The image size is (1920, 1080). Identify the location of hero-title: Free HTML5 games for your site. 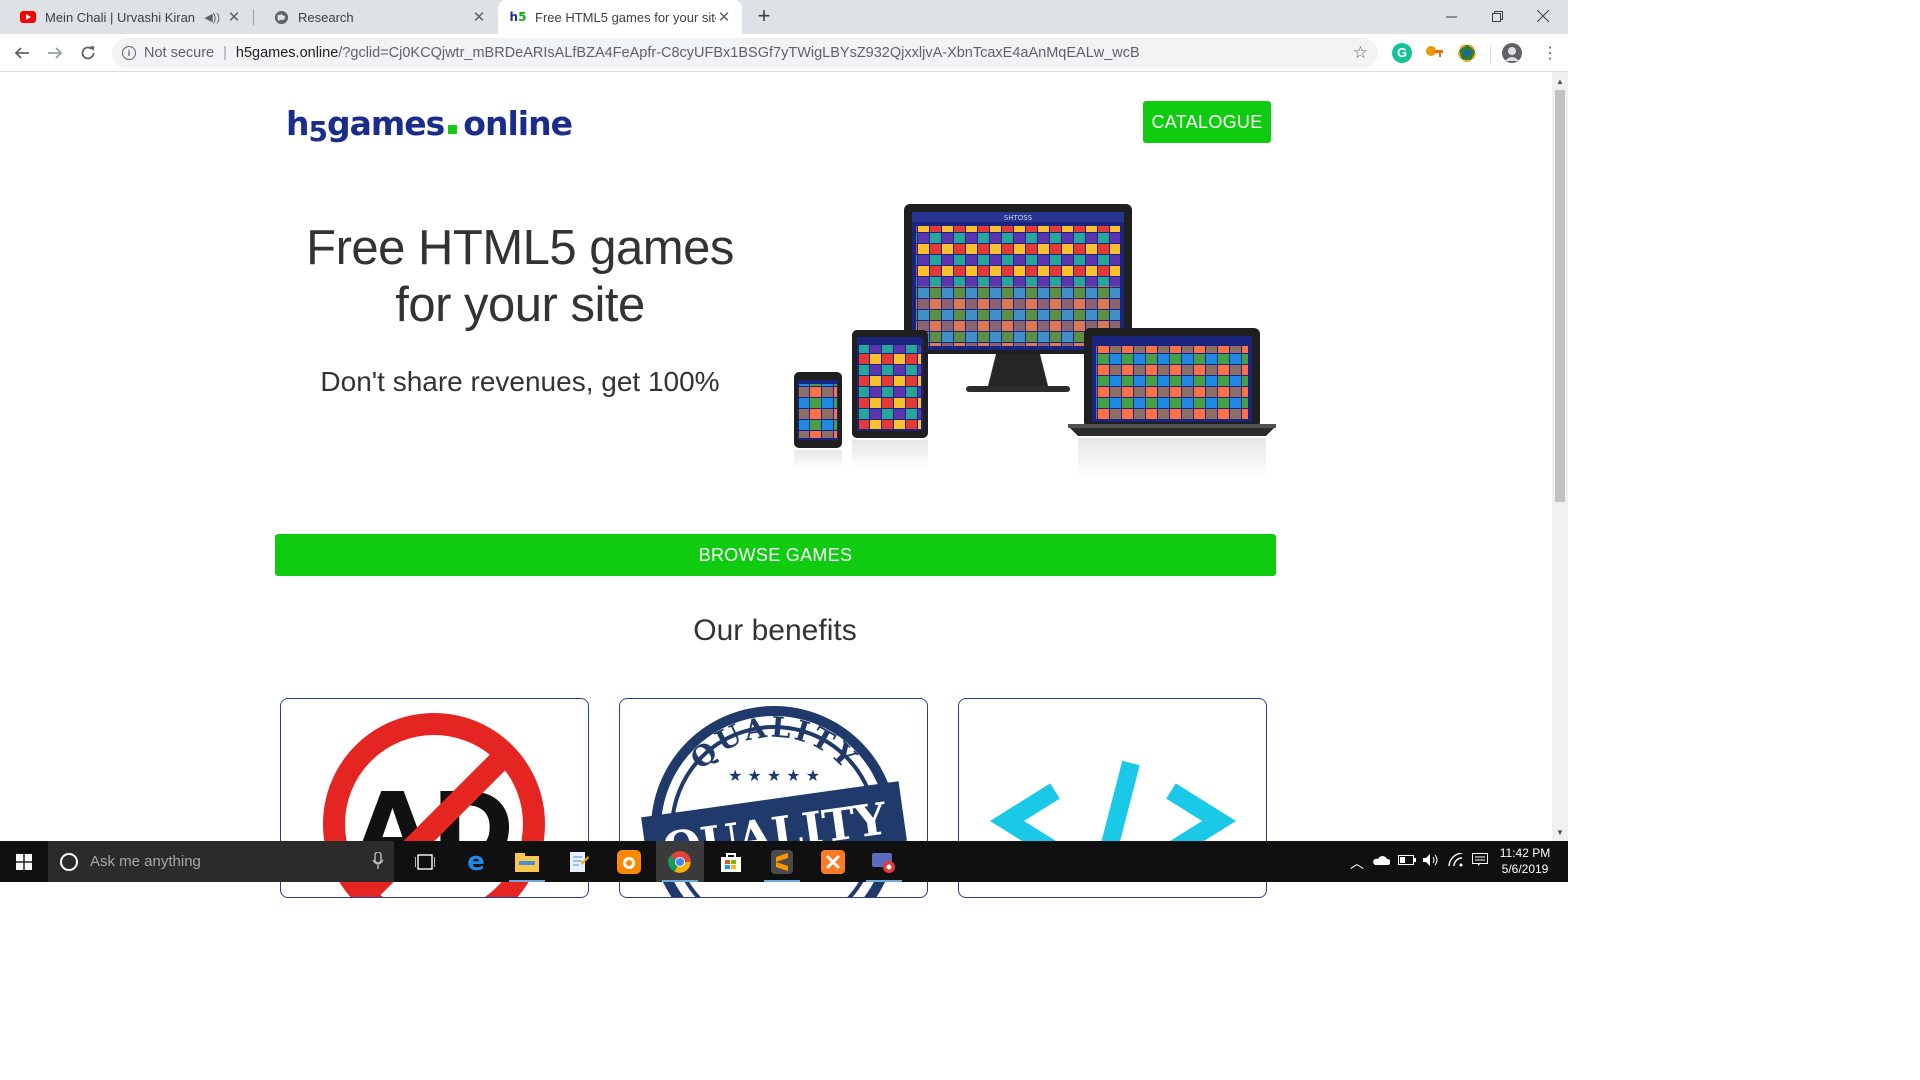
(520, 277).